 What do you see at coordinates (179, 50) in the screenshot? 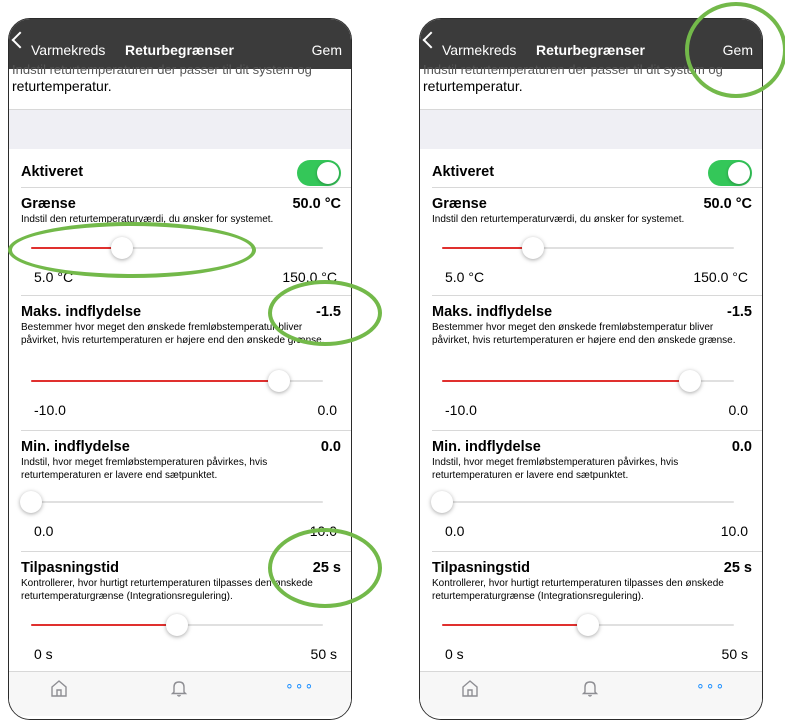
I see `page-title: Returbegrænser` at bounding box center [179, 50].